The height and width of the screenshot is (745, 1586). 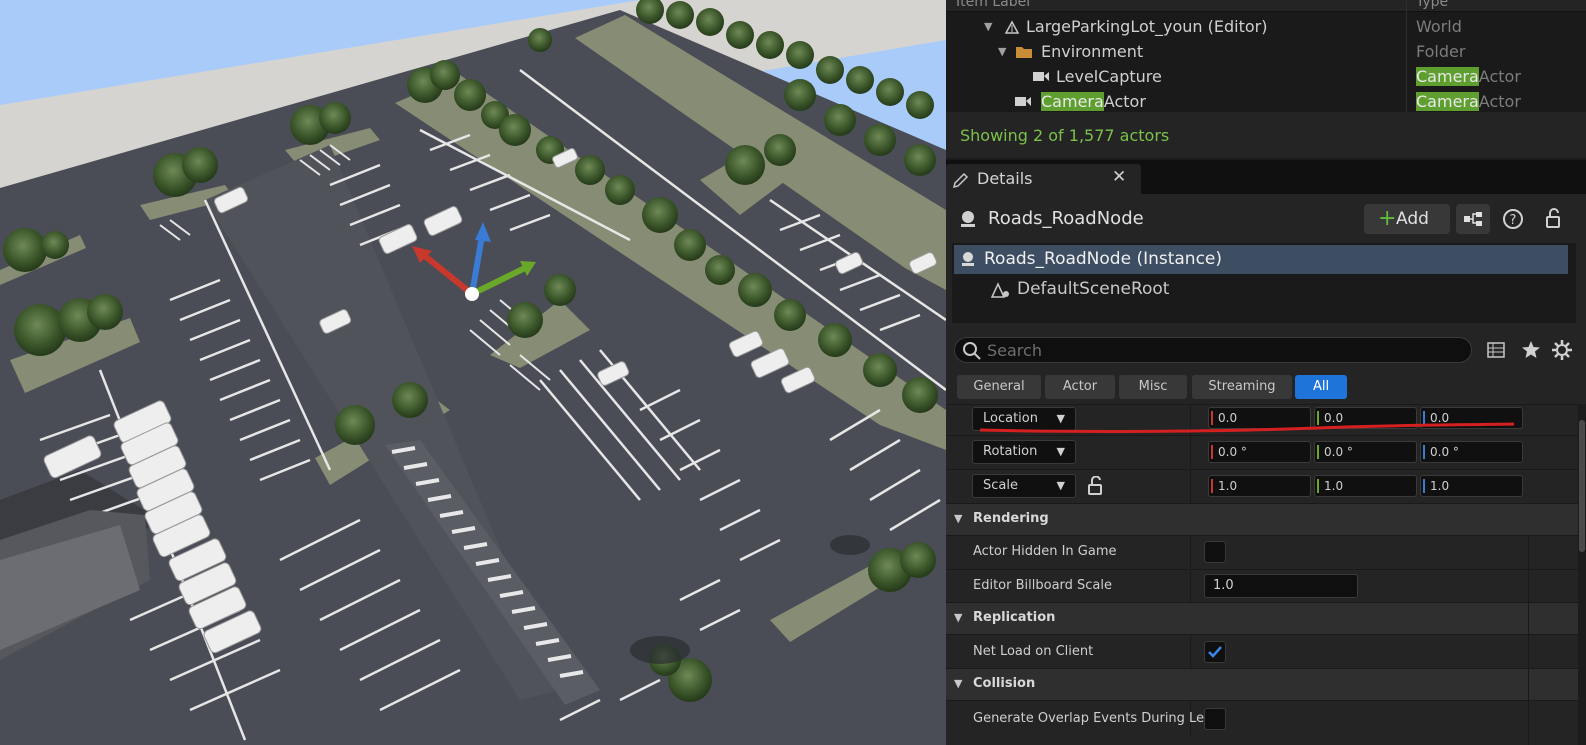 I want to click on details-scrollbar, so click(x=1582, y=574).